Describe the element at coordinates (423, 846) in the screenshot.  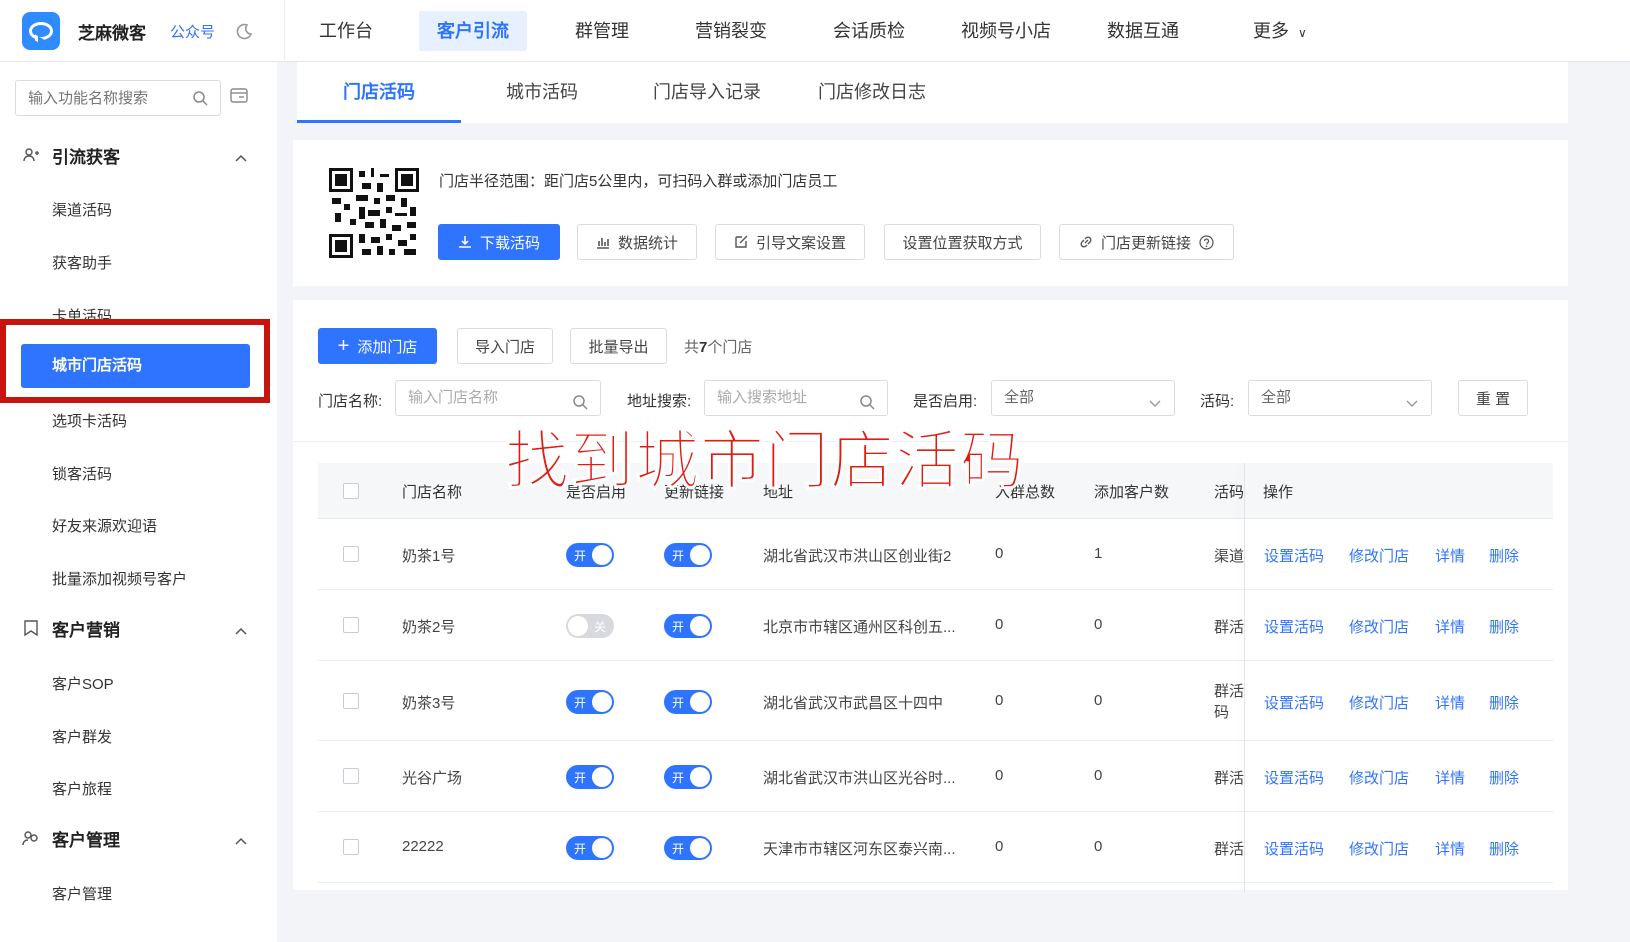
I see `store-name: 22222` at that location.